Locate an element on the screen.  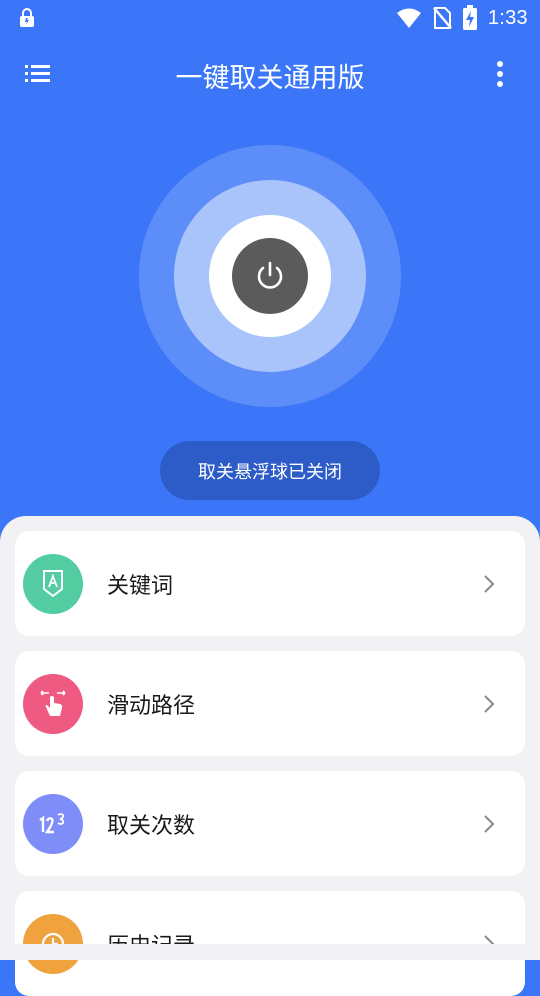
more-options-button is located at coordinates (500, 74).